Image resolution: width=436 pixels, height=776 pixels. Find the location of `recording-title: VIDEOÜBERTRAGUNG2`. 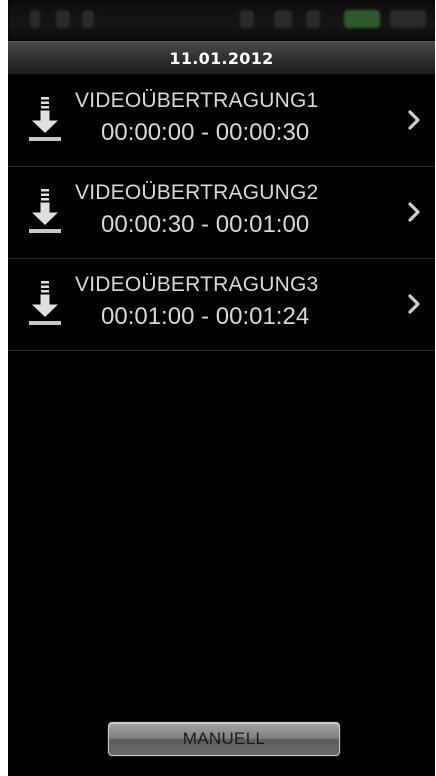

recording-title: VIDEOÜBERTRAGUNG2 is located at coordinates (197, 192).